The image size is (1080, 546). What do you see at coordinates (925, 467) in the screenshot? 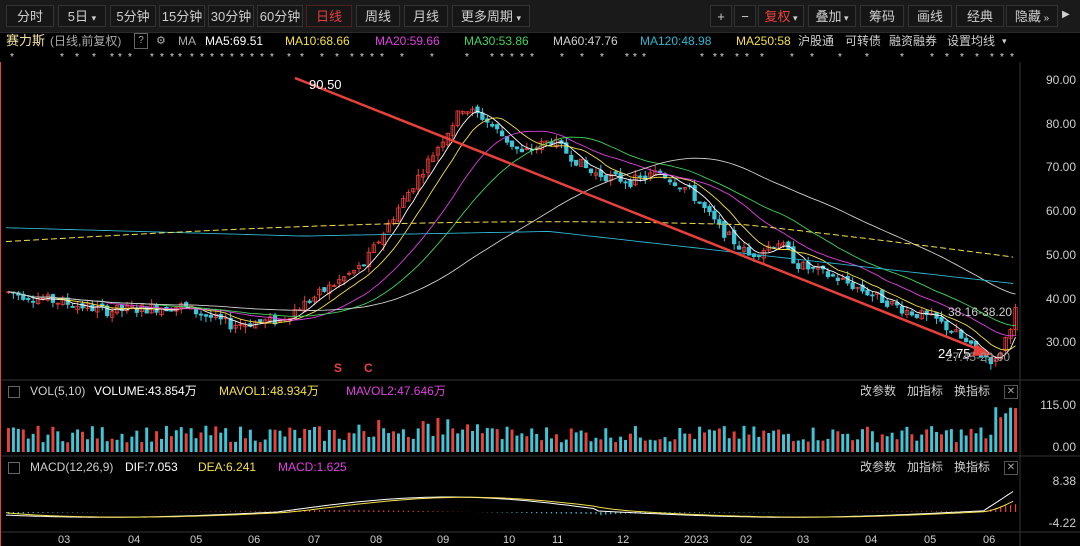
I see `macd-add-indicator-button: 加指标` at bounding box center [925, 467].